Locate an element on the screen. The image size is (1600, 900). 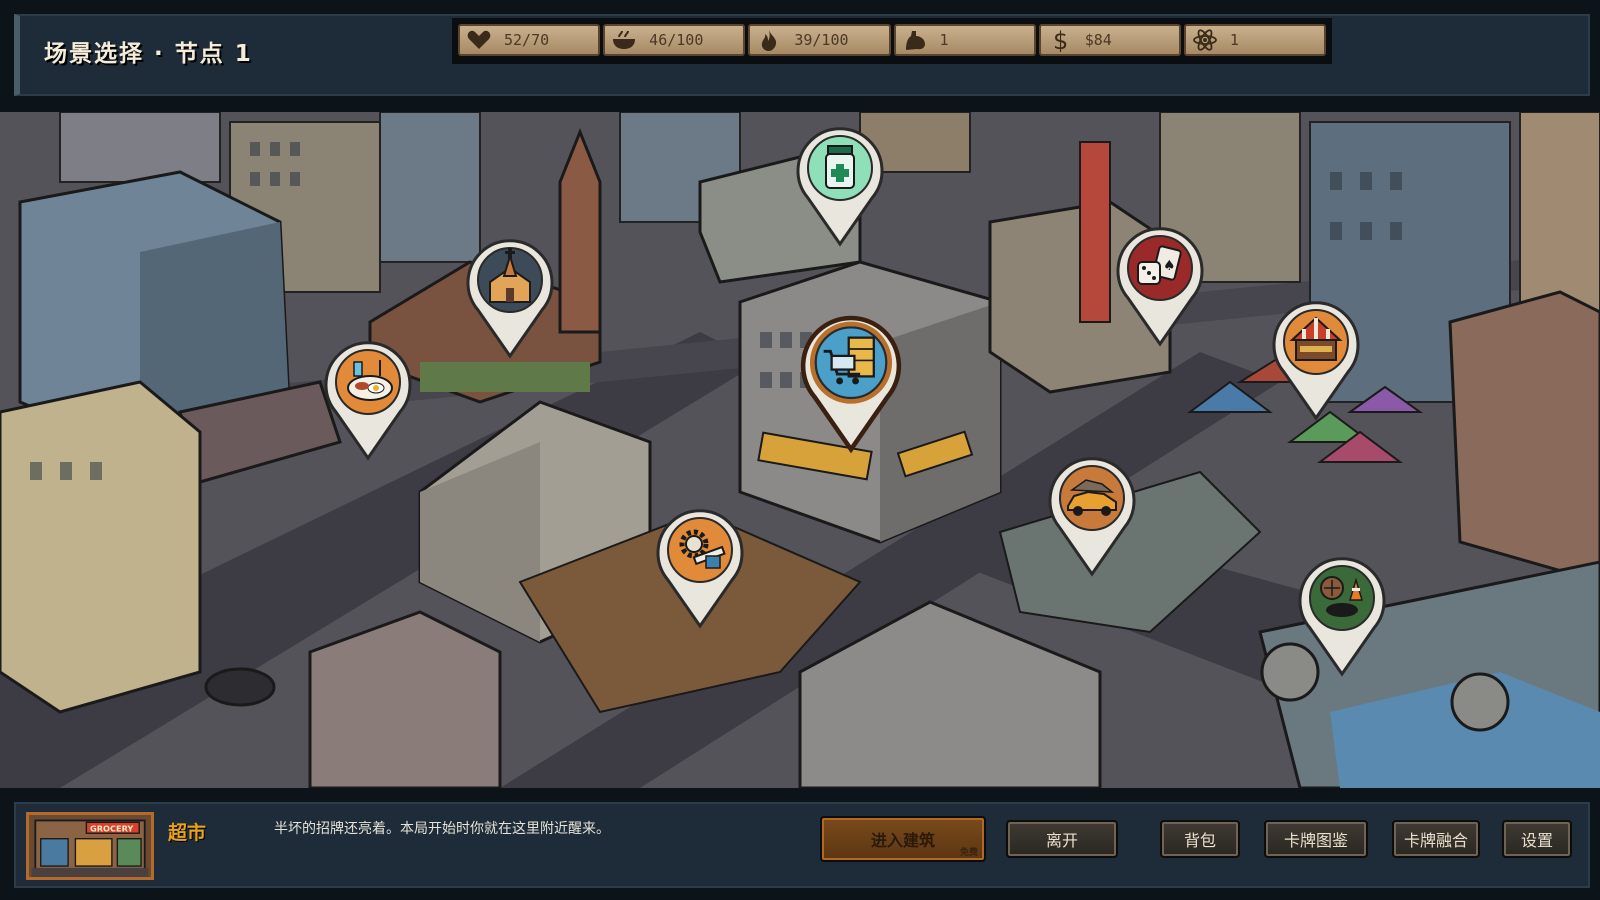
page-title: 场景选择 · 节点 1 is located at coordinates (148, 54).